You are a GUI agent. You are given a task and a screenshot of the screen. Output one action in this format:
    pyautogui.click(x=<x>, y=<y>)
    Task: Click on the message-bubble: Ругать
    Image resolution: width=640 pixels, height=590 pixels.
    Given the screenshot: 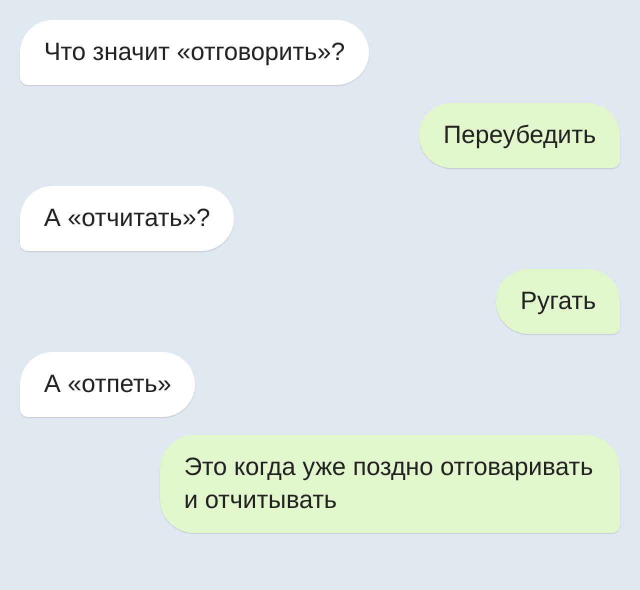 What is the action you would take?
    pyautogui.click(x=558, y=301)
    